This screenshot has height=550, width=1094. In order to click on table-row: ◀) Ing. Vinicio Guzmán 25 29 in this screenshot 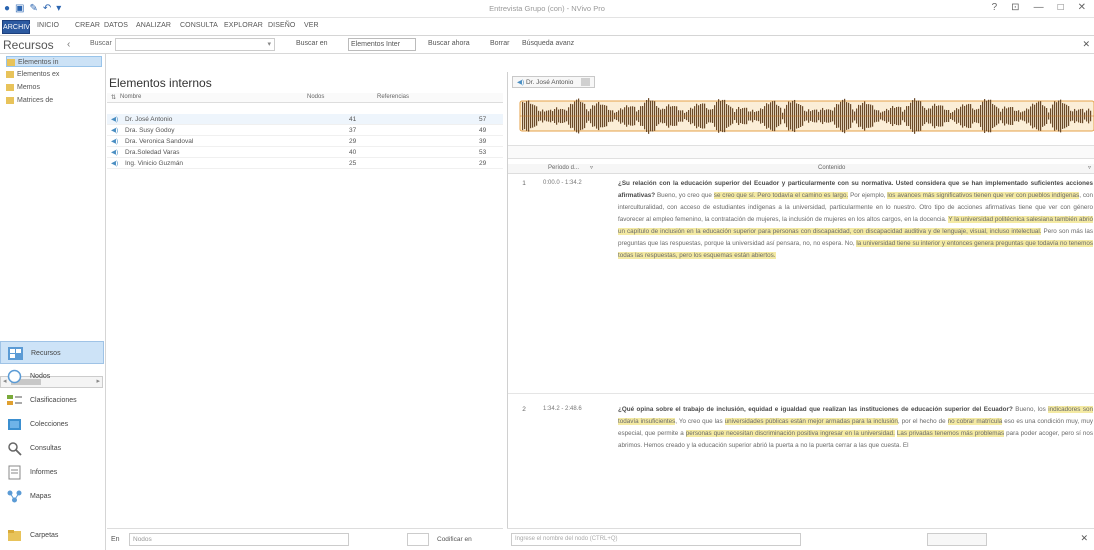, I will do `click(305, 163)`.